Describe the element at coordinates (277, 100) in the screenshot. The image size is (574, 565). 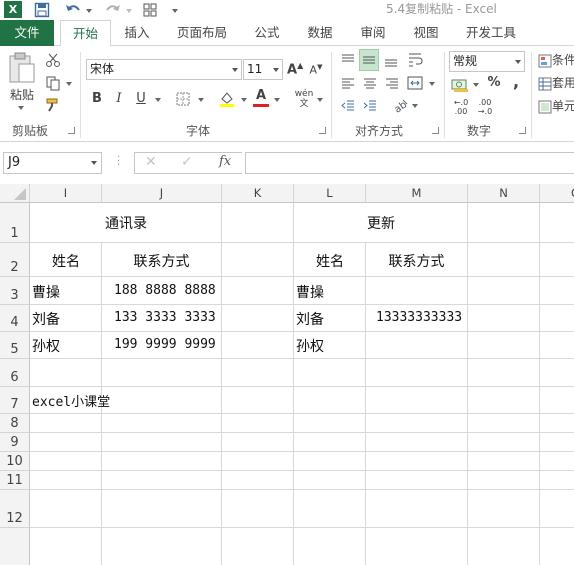
I see `font-color-dropdown-icon` at that location.